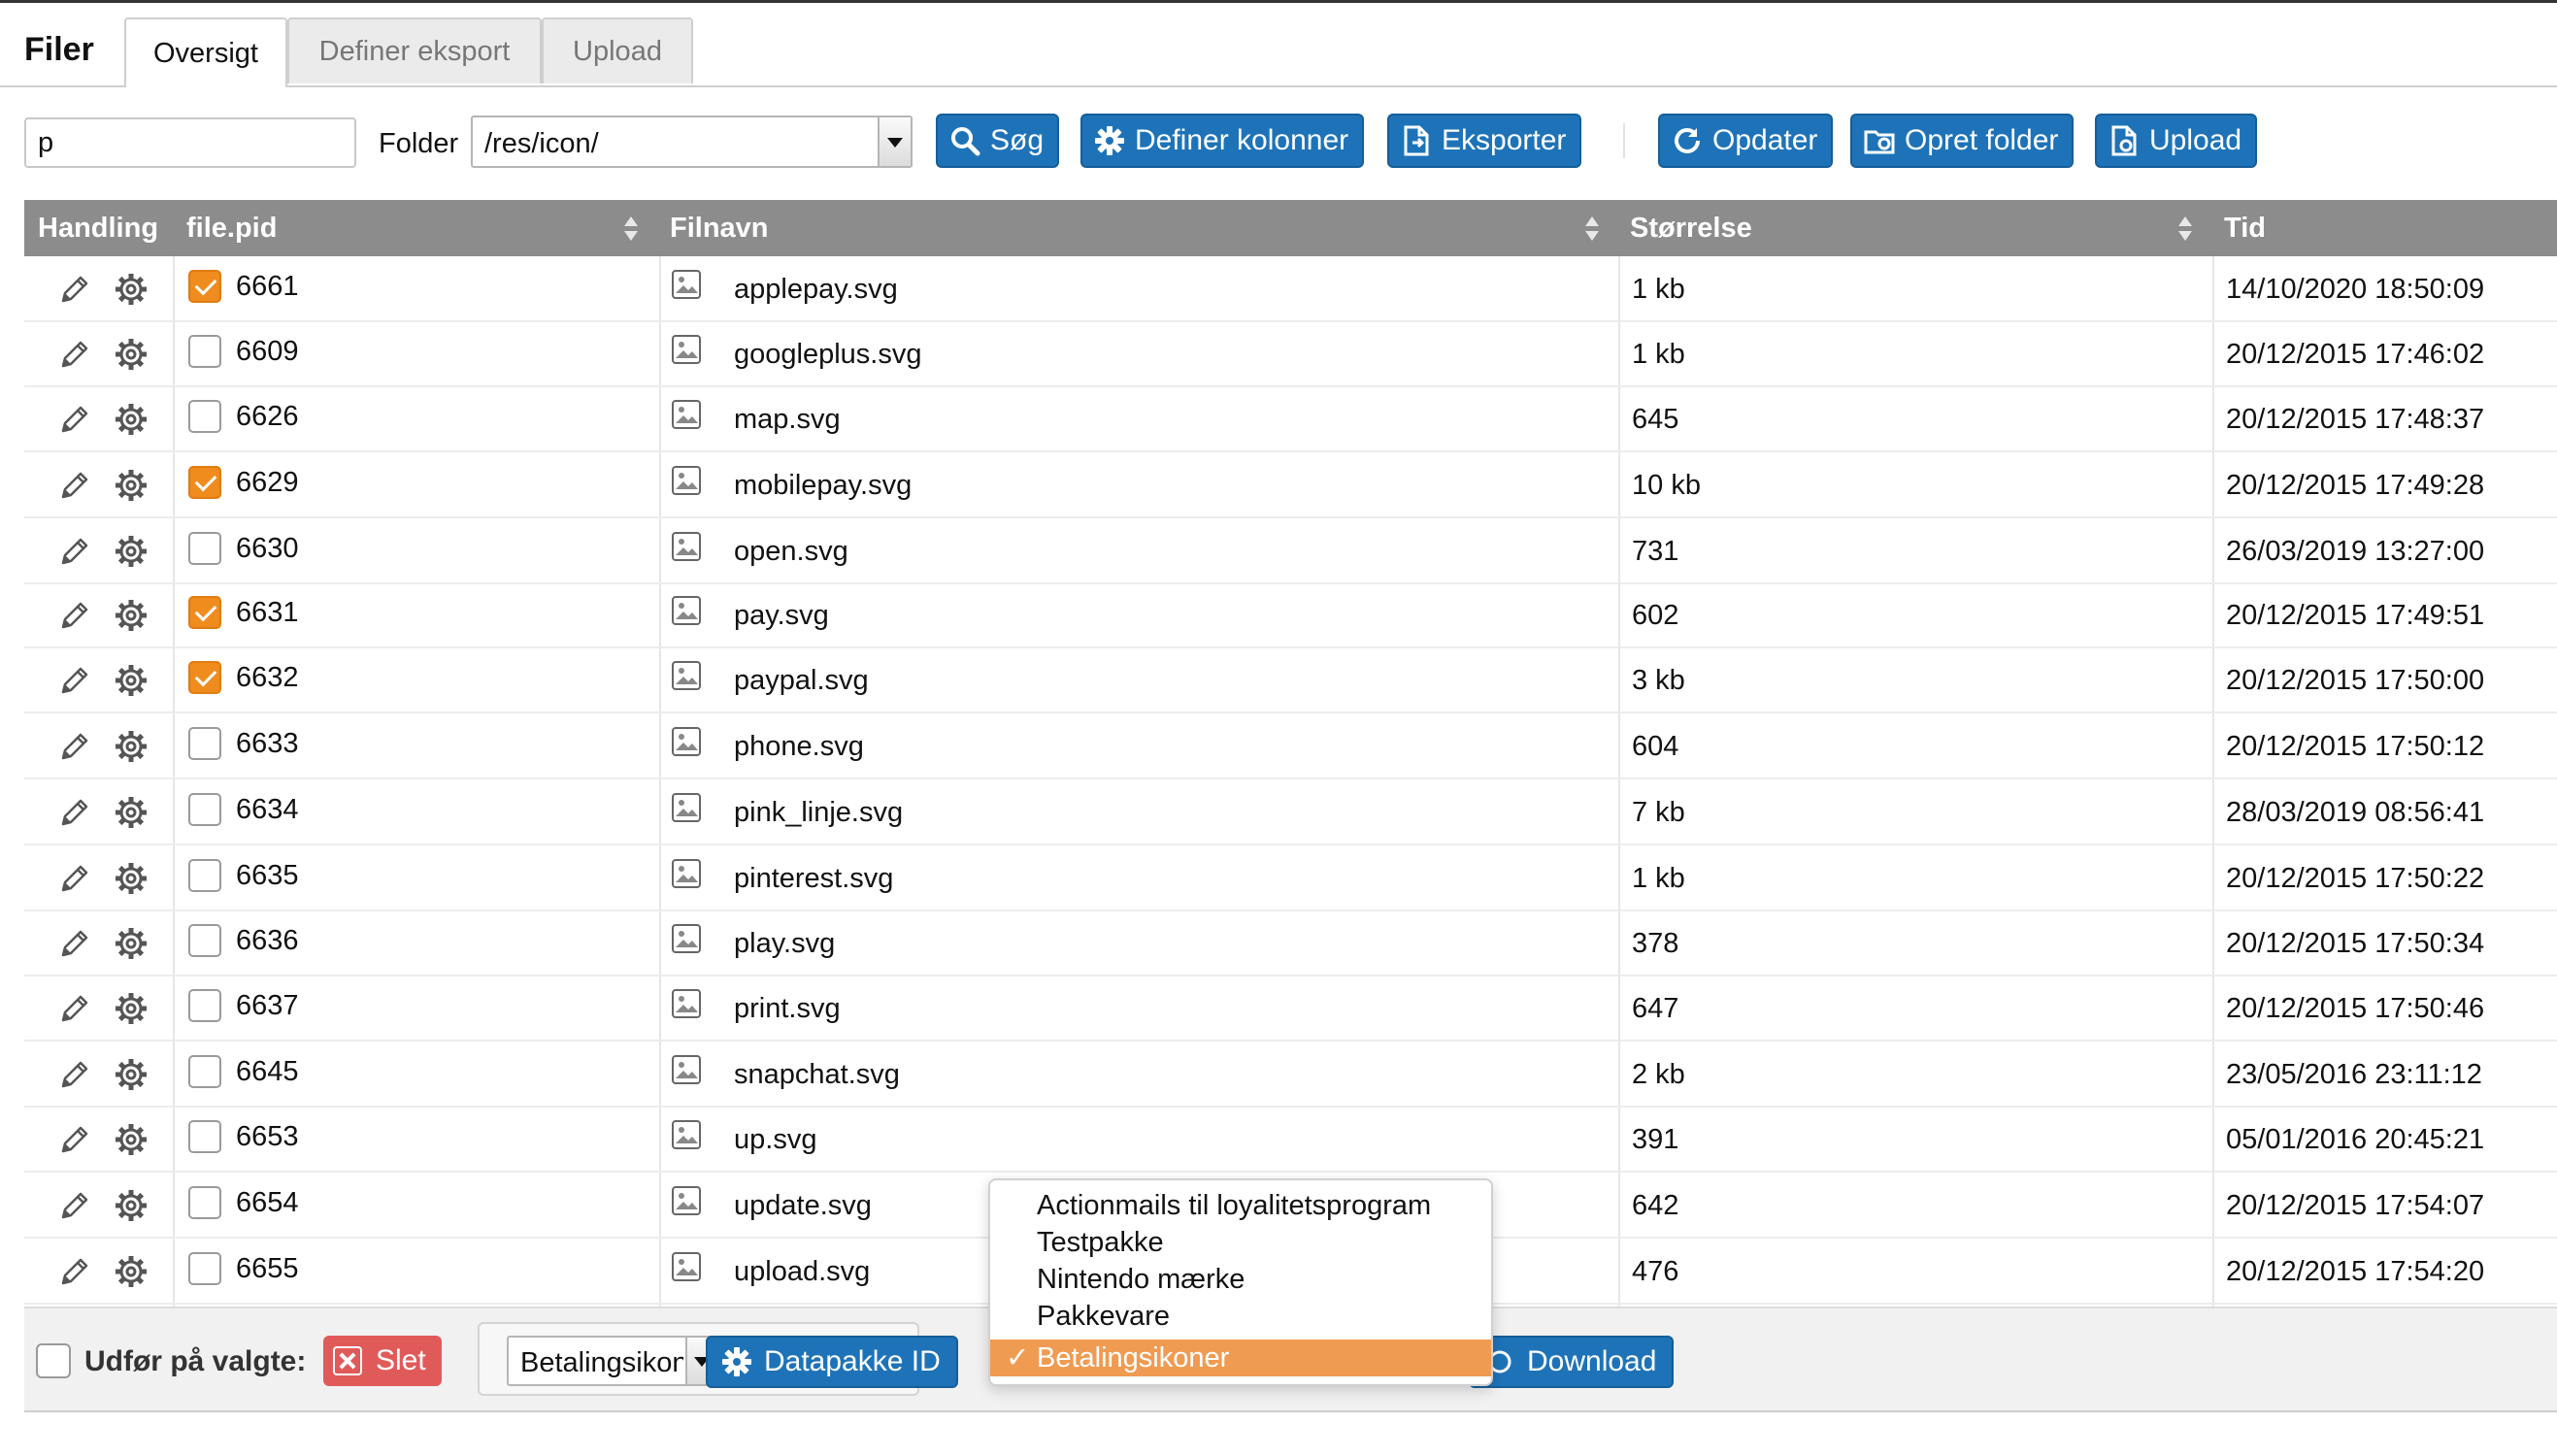 Image resolution: width=2557 pixels, height=1456 pixels. What do you see at coordinates (1240, 1358) in the screenshot?
I see `dropdown-option-selected: ✓ Betalingsikoner` at bounding box center [1240, 1358].